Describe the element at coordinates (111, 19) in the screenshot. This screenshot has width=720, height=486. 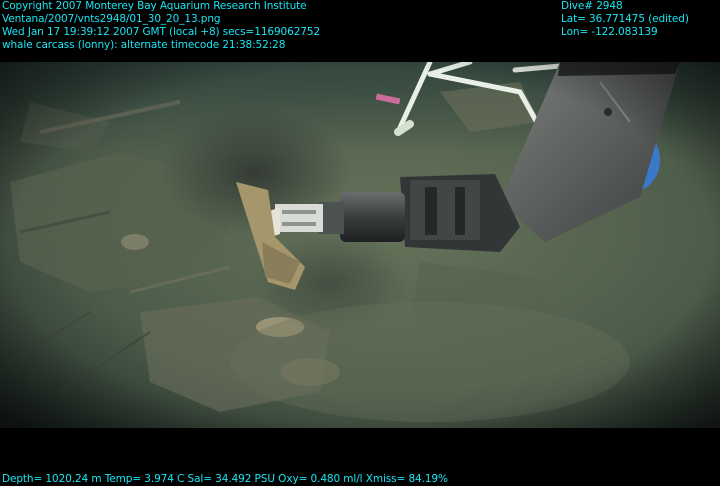
I see `file-path-line: Ventana/2007/vnts2948/01_30_20_13.png` at that location.